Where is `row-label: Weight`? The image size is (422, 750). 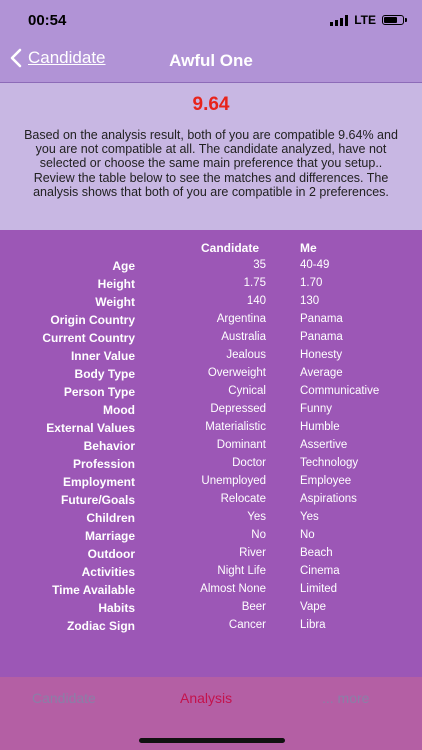
row-label: Weight is located at coordinates (115, 302).